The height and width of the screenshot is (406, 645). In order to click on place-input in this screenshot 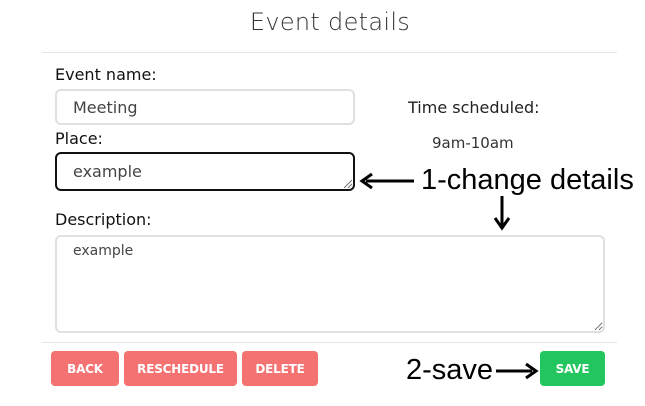, I will do `click(205, 171)`.